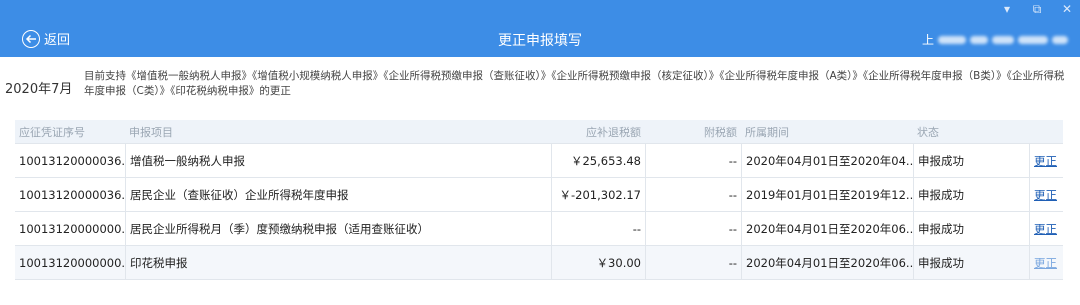  I want to click on restore-icon: ⧉, so click(1037, 9).